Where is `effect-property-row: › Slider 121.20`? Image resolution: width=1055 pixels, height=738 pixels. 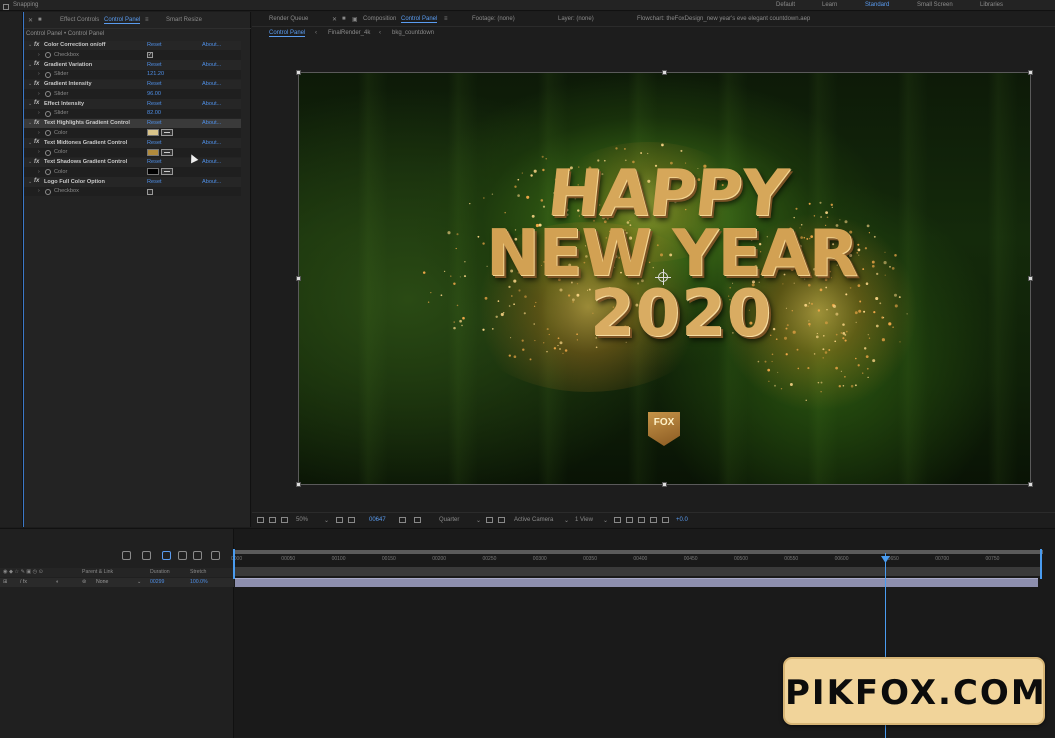 effect-property-row: › Slider 121.20 is located at coordinates (132, 74).